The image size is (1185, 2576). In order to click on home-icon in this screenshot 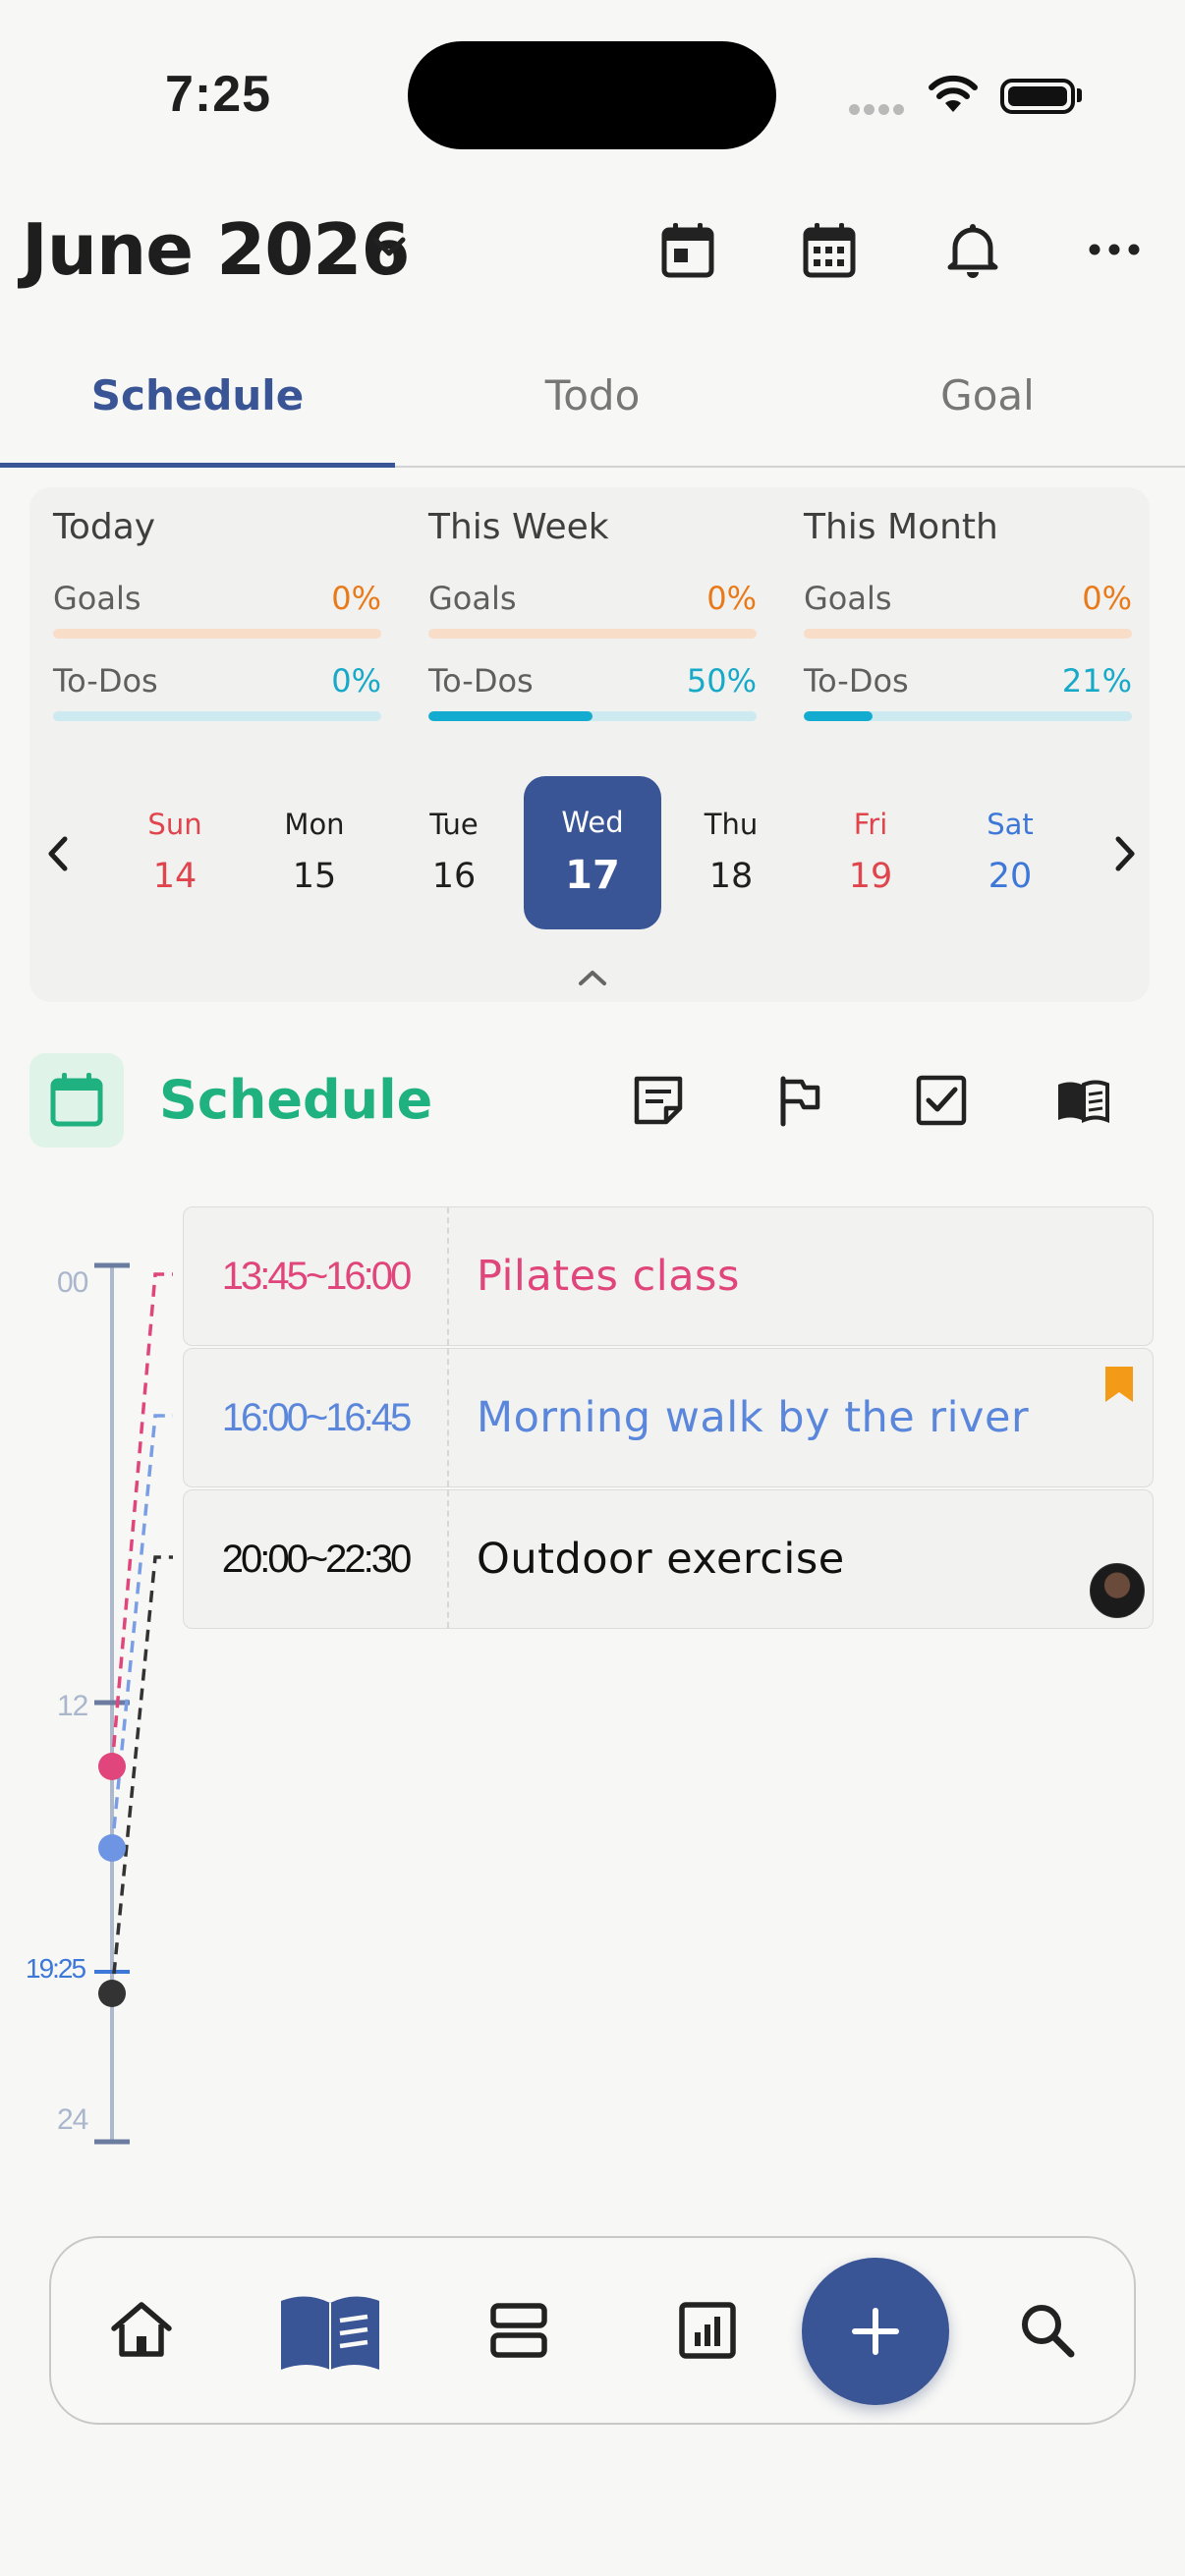, I will do `click(141, 2330)`.